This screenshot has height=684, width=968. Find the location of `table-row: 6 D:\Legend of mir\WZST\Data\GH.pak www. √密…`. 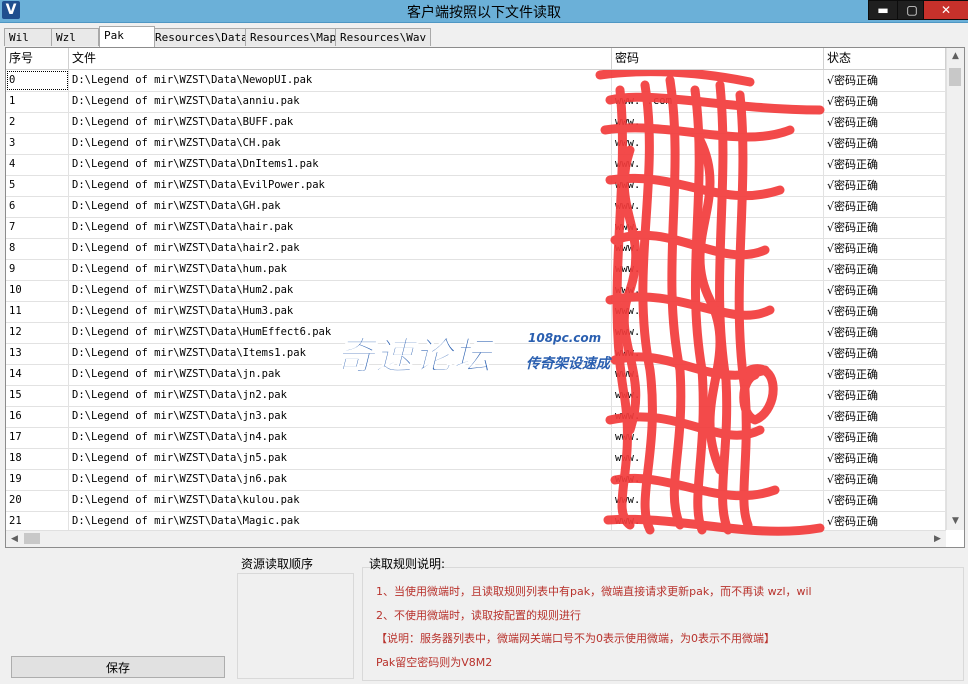

table-row: 6 D:\Legend of mir\WZST\Data\GH.pak www. √密… is located at coordinates (476, 207).